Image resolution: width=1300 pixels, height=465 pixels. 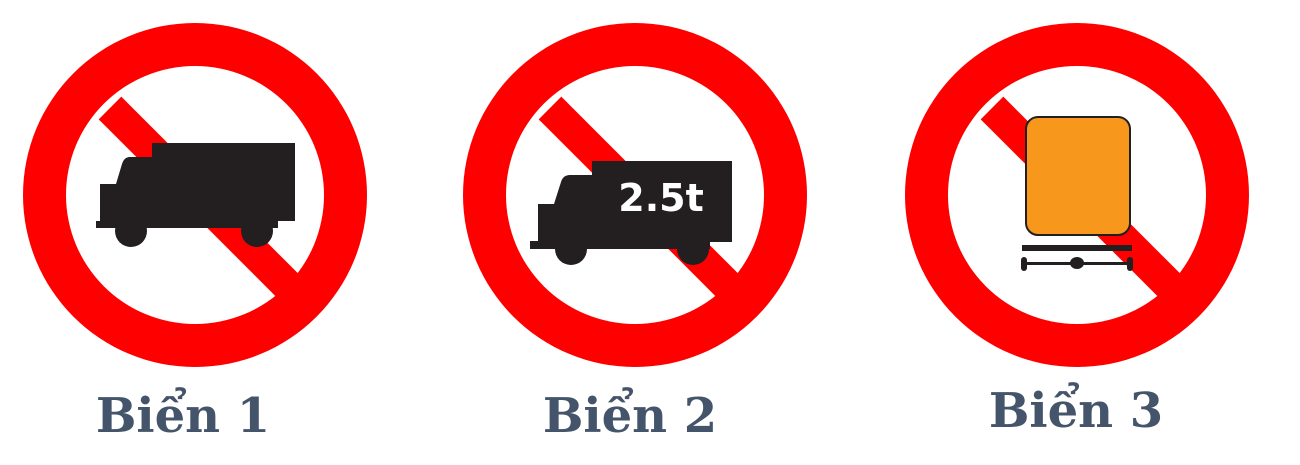 What do you see at coordinates (1076, 411) in the screenshot?
I see `sign-caption-3: Biển 3` at bounding box center [1076, 411].